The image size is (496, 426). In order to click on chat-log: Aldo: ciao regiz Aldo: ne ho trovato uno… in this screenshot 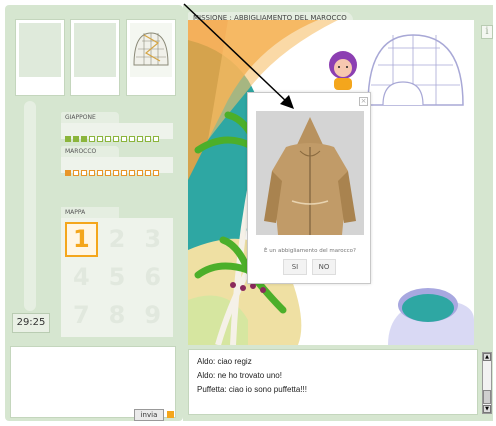, I will do `click(333, 382)`.